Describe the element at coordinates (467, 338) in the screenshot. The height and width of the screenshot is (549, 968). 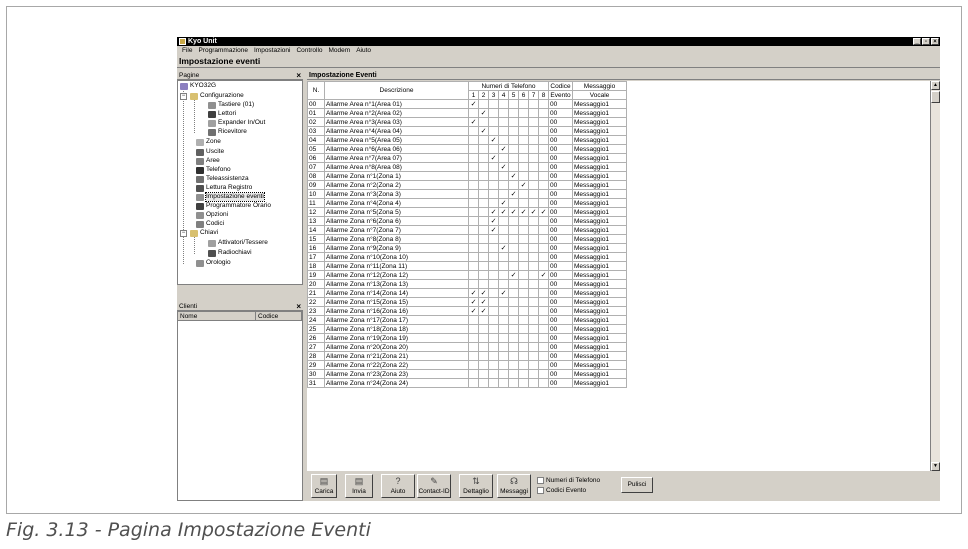
I see `table-row: 26 Allarme Zona n°19(Zona 19) 00 Messaggio1` at that location.